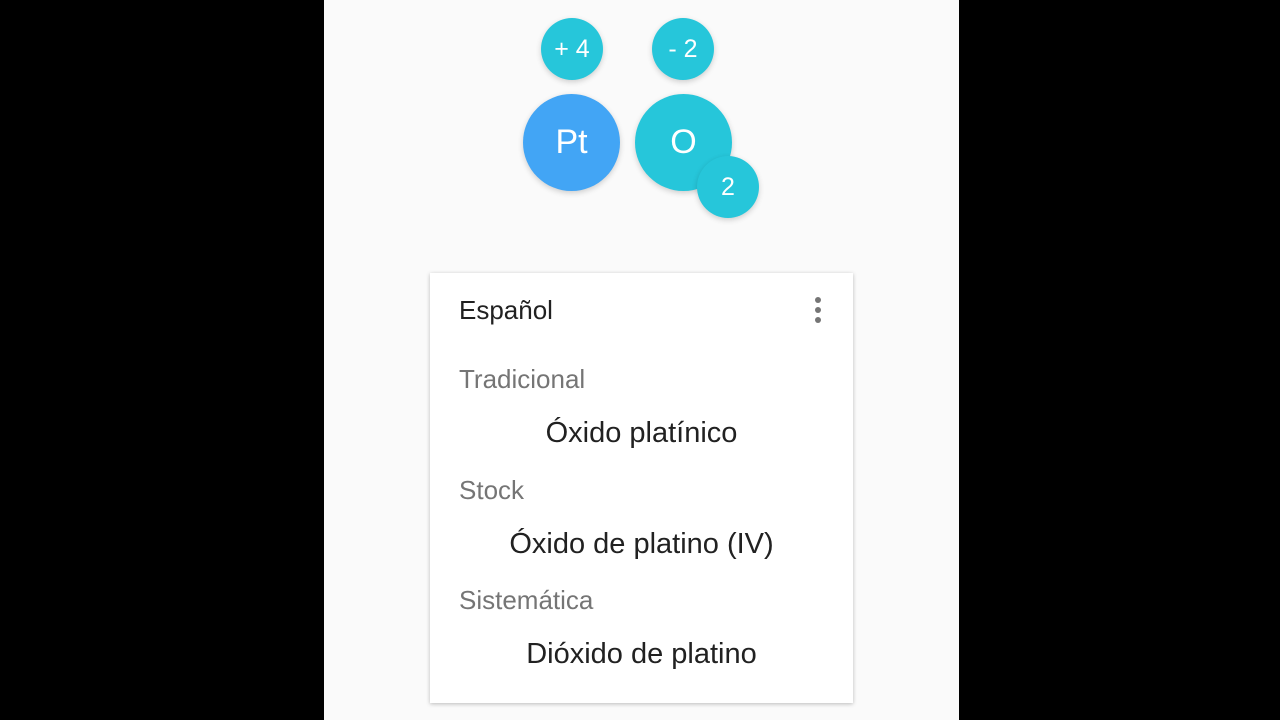 The image size is (1280, 720). I want to click on card-title: Español, so click(506, 310).